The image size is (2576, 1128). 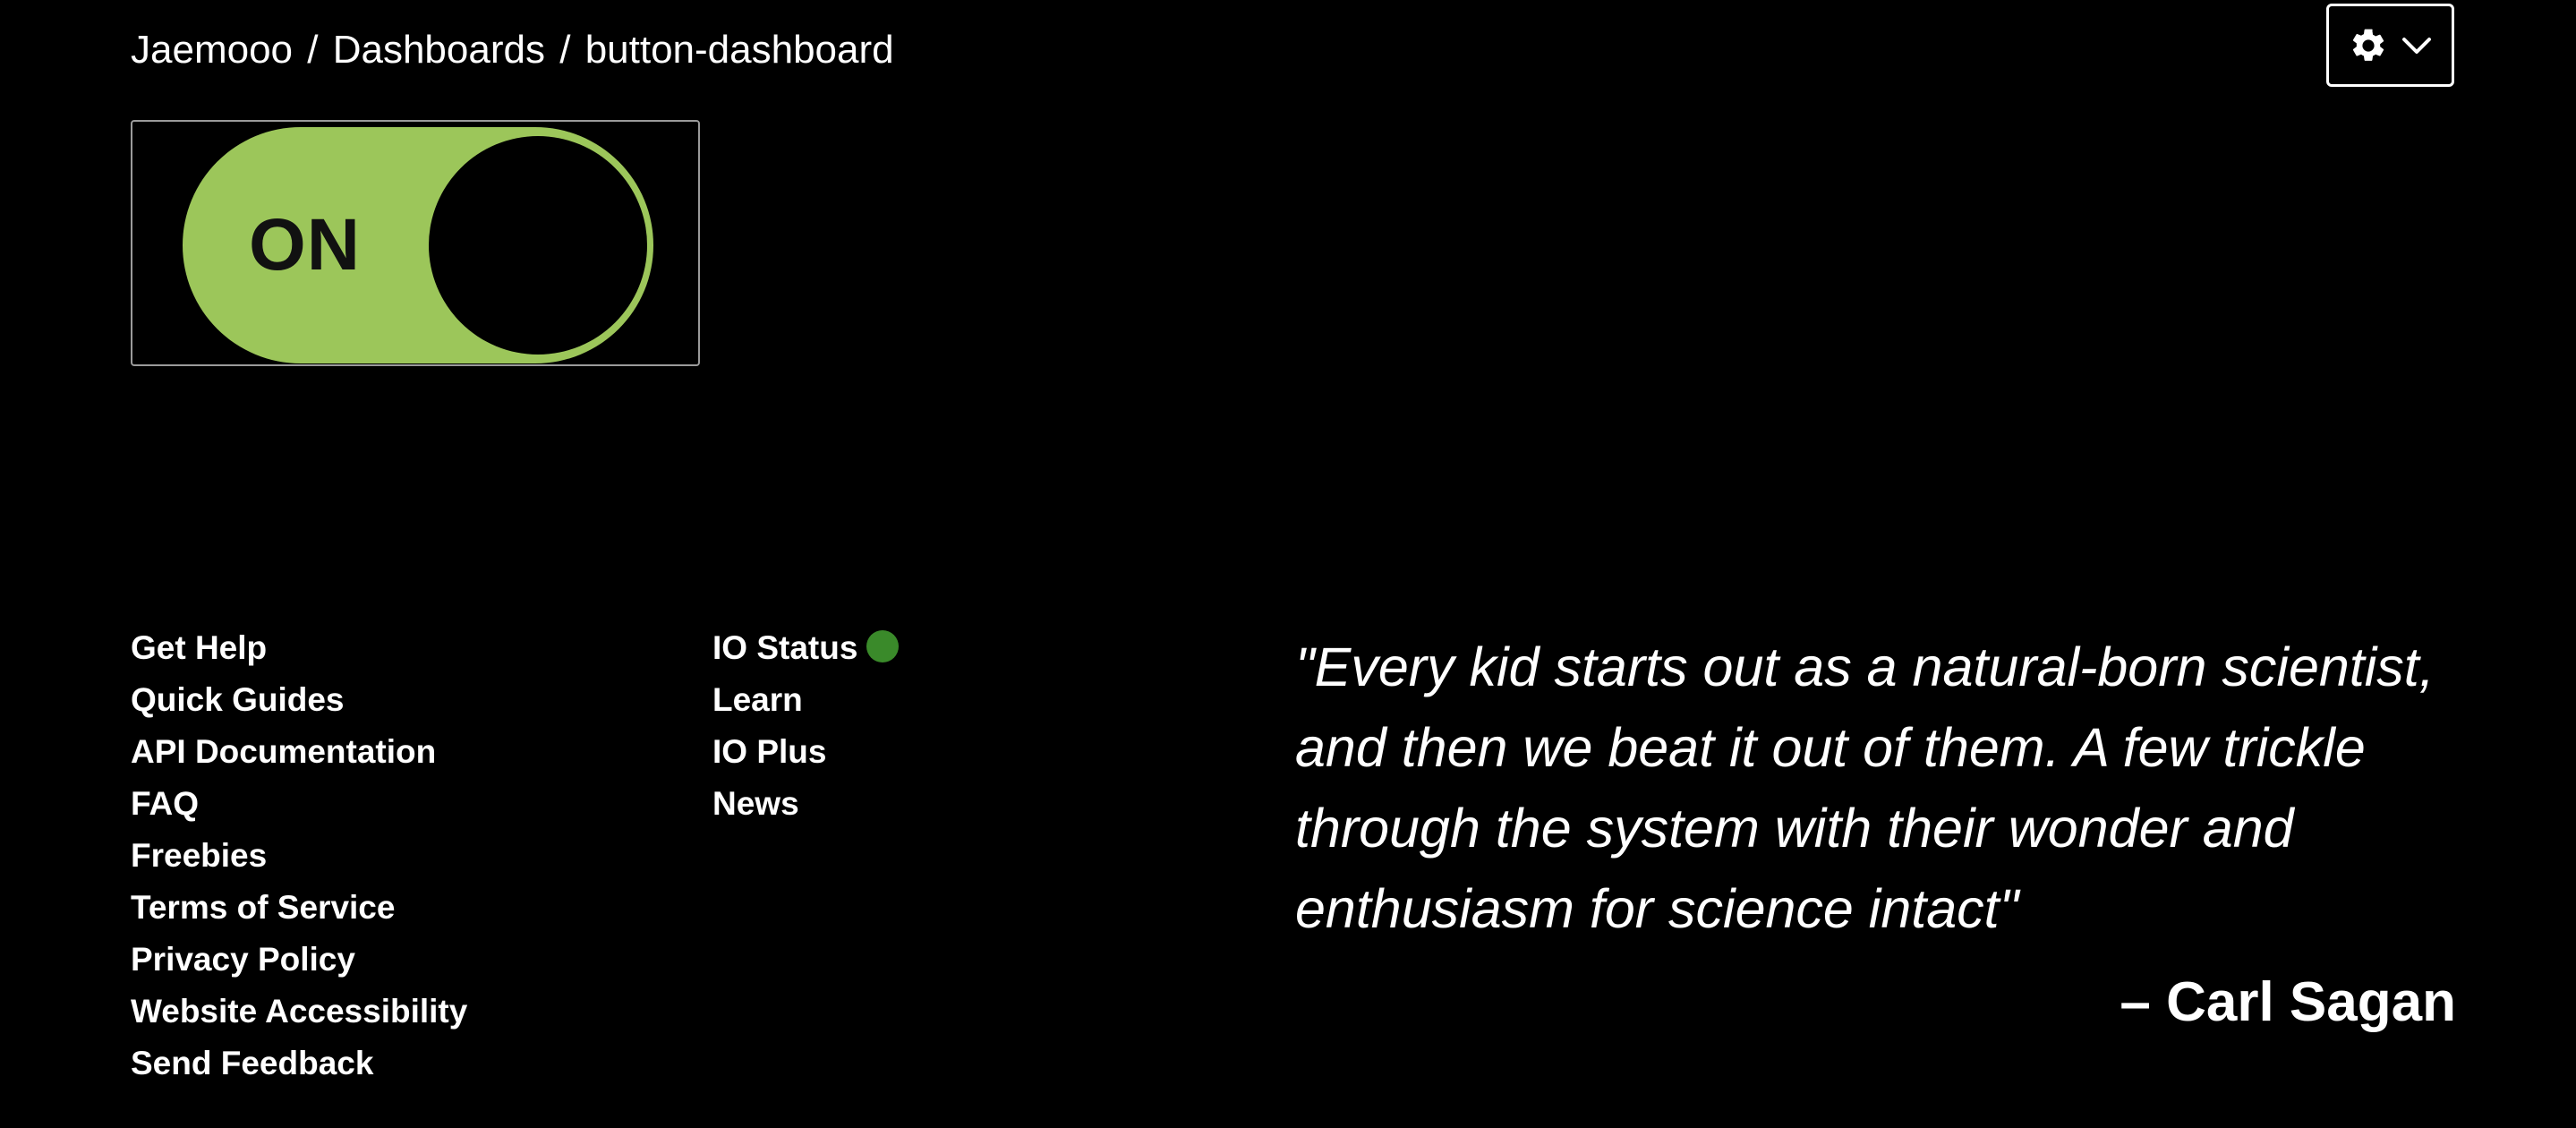 What do you see at coordinates (2417, 45) in the screenshot?
I see `chevron-down-icon` at bounding box center [2417, 45].